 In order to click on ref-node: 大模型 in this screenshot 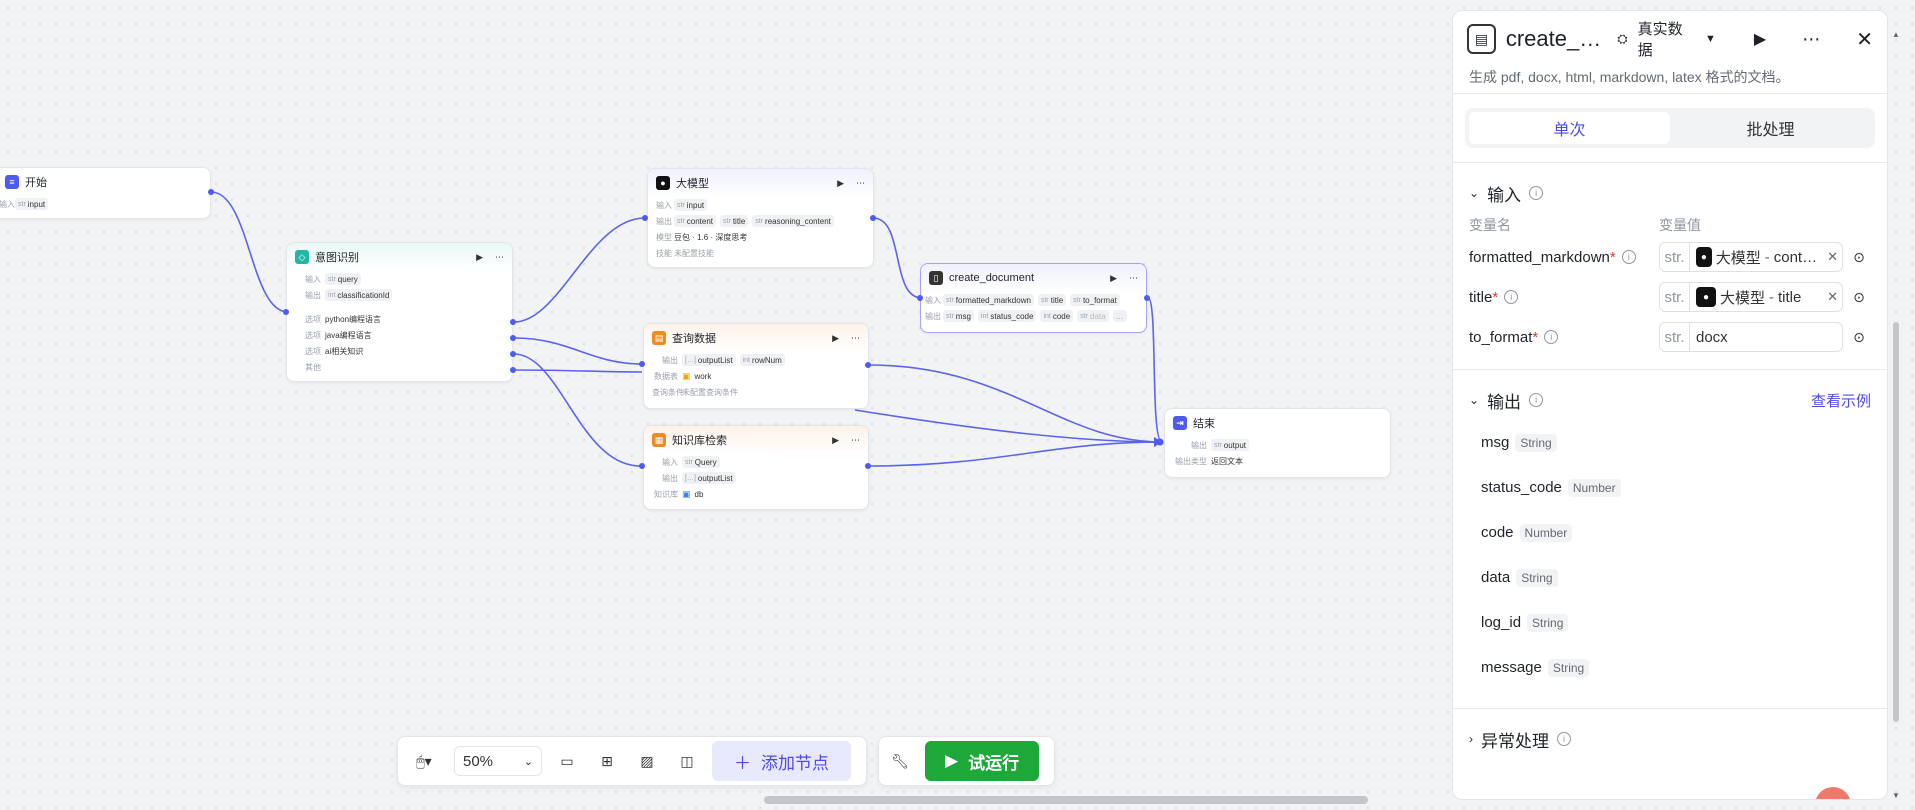, I will do `click(1738, 258)`.